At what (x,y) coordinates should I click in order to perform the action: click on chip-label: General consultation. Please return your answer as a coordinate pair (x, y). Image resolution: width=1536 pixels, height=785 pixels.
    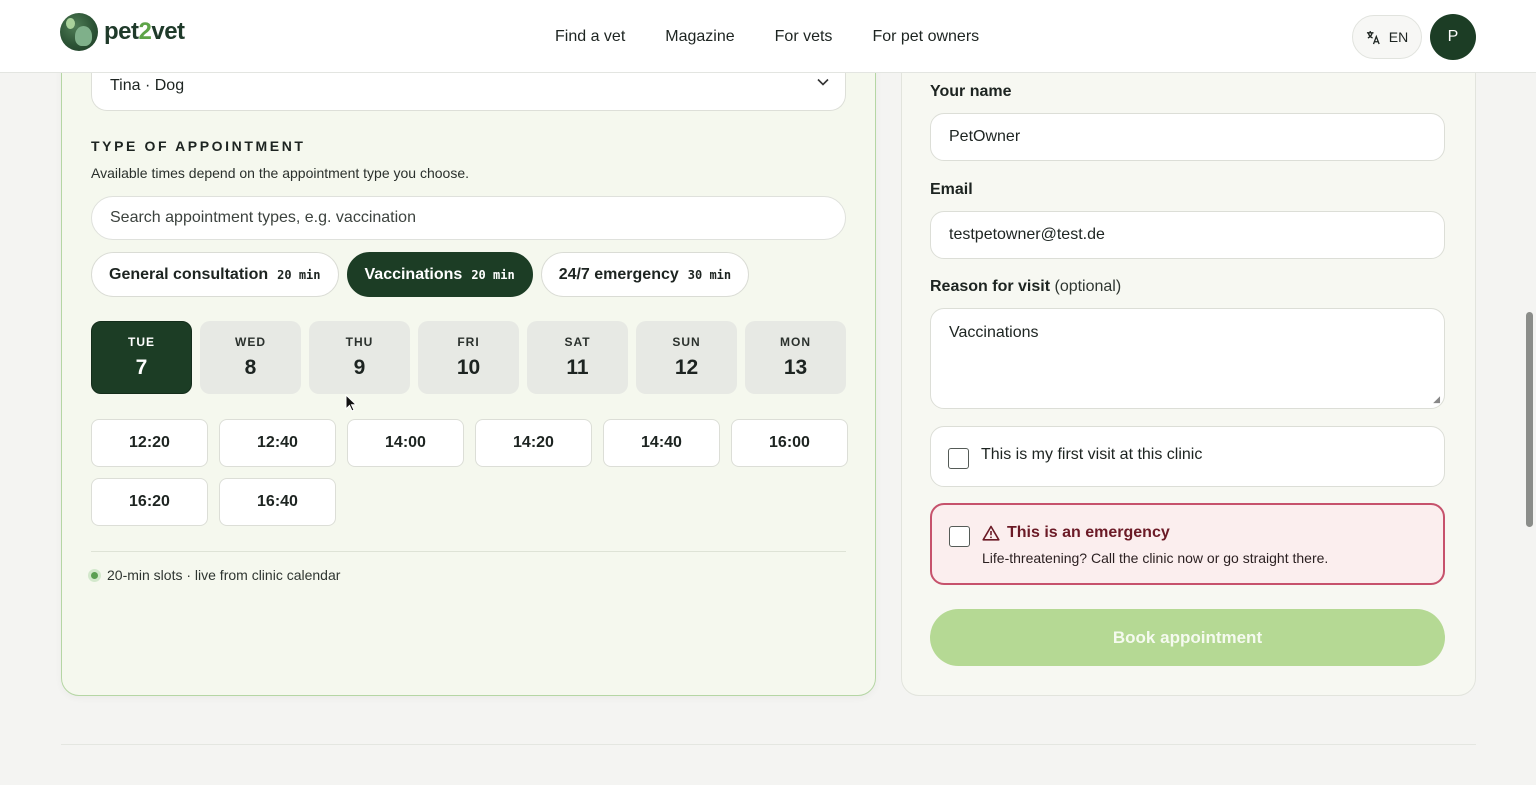
    Looking at the image, I should click on (189, 274).